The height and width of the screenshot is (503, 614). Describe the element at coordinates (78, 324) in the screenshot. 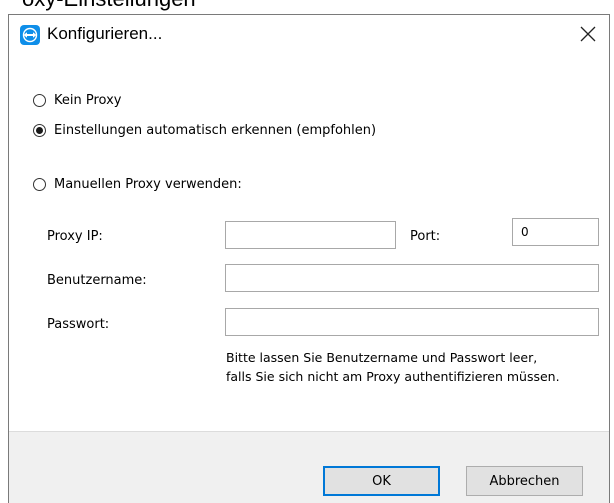

I see `password-label: Passwort:` at that location.